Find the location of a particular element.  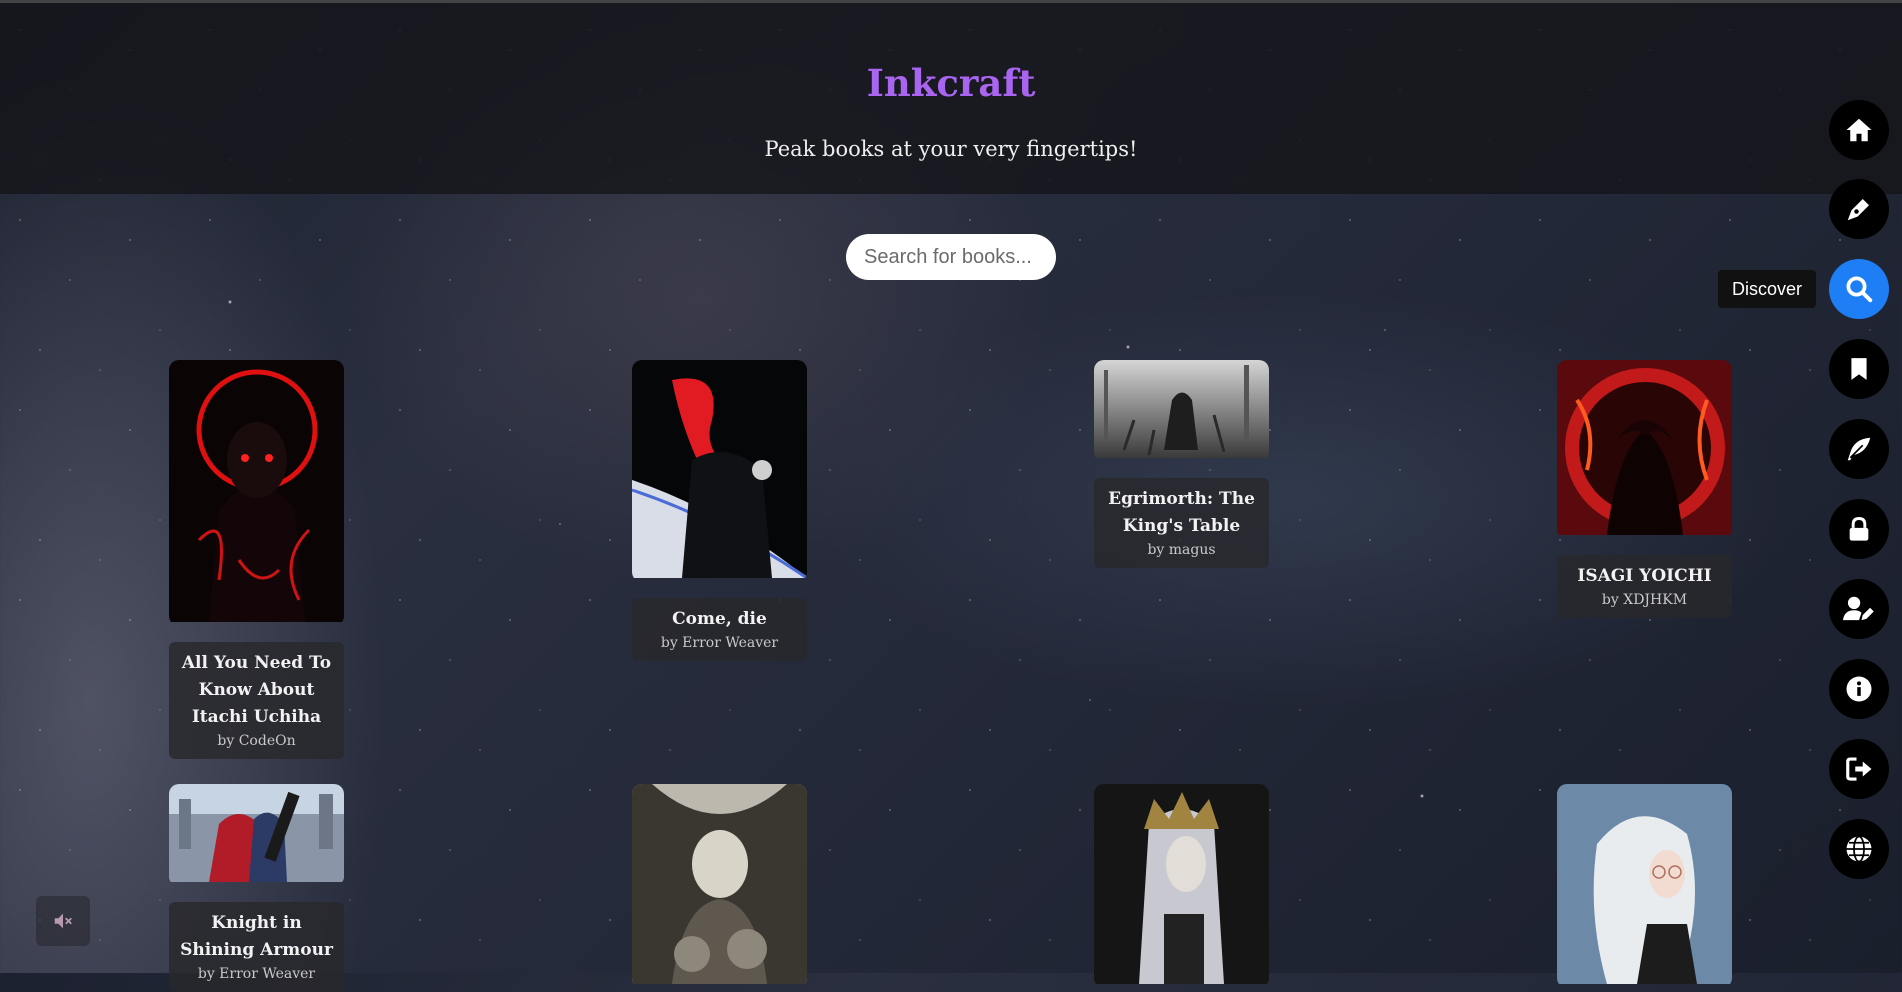

nav-private-button is located at coordinates (1859, 529).